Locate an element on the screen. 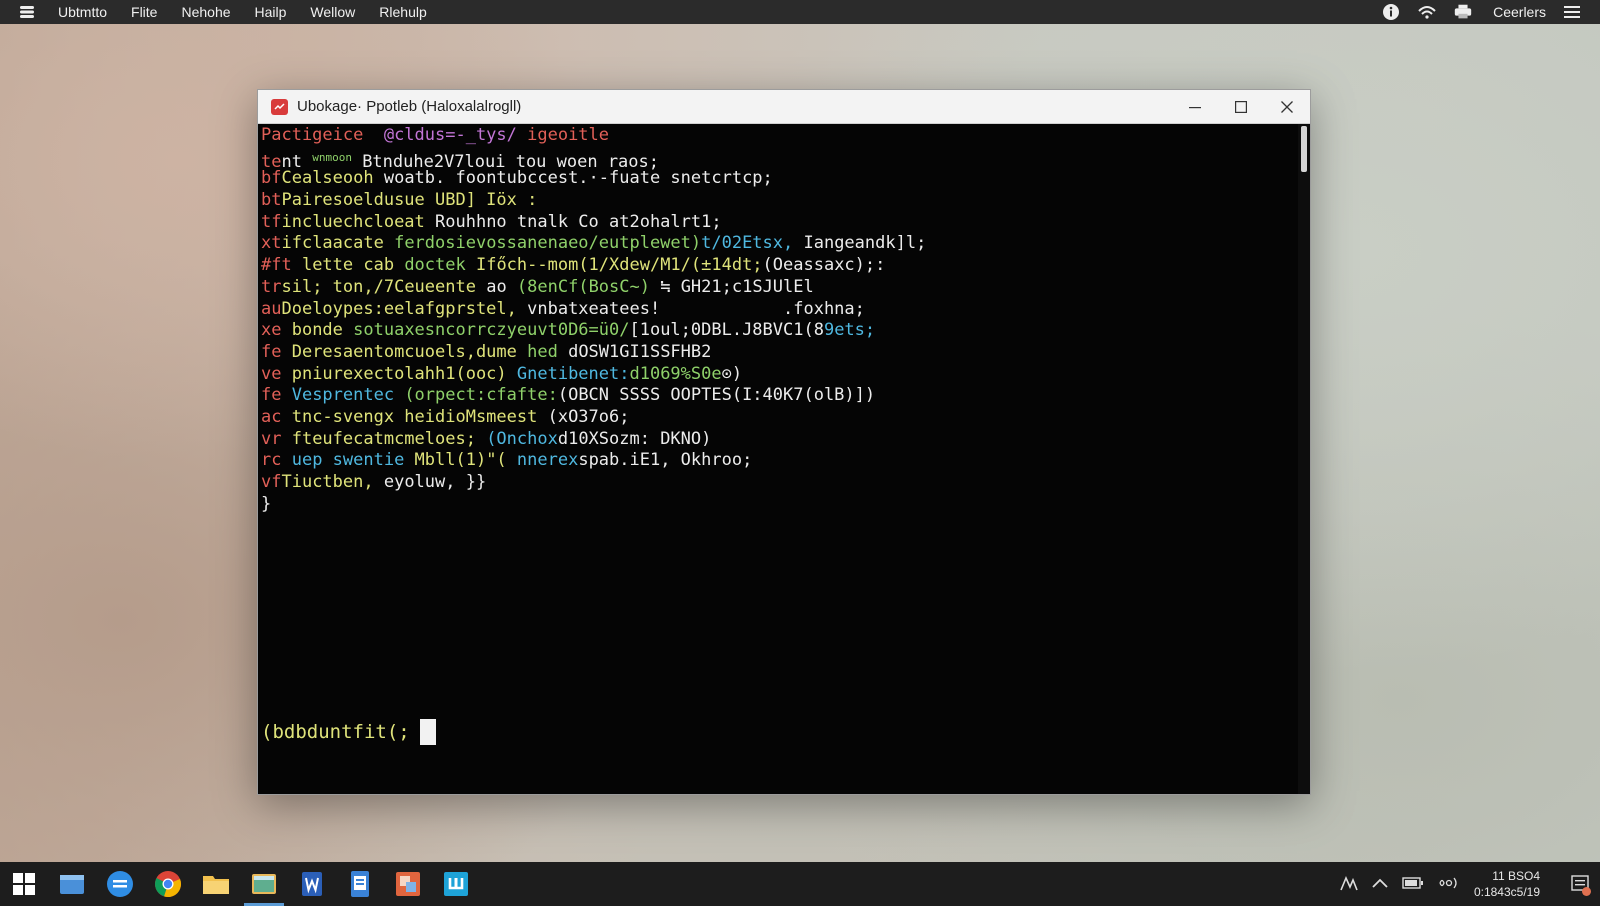  terminal-text: (8enCf(BosC~) is located at coordinates (588, 286).